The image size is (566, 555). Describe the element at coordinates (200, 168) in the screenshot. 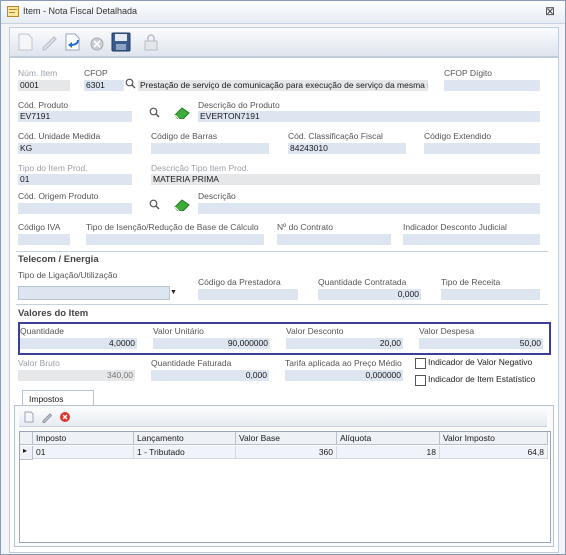

I see `desc-tipo-item-label: Descrição Tipo Item Prod.` at that location.